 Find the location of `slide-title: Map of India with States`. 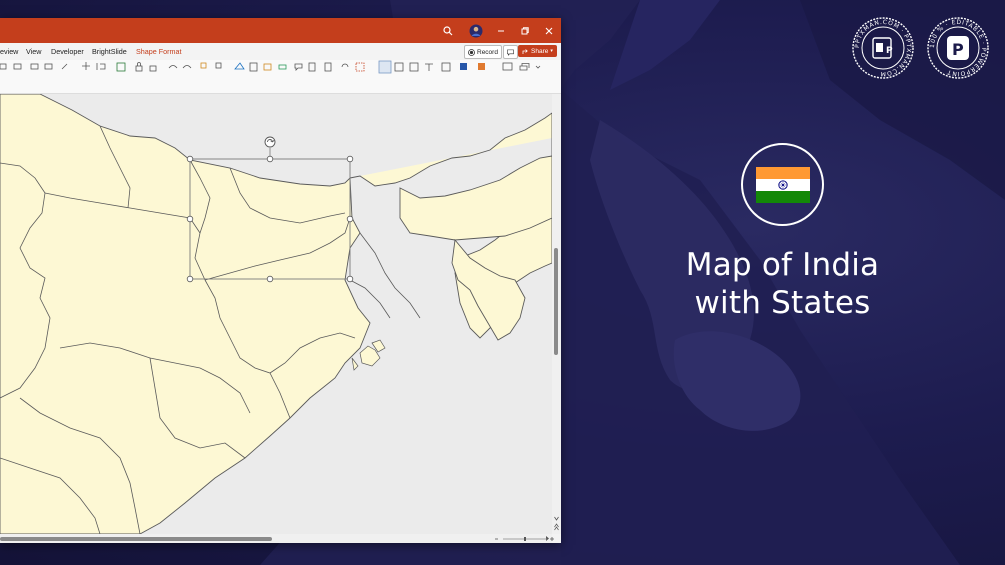

slide-title: Map of India with States is located at coordinates (782, 284).